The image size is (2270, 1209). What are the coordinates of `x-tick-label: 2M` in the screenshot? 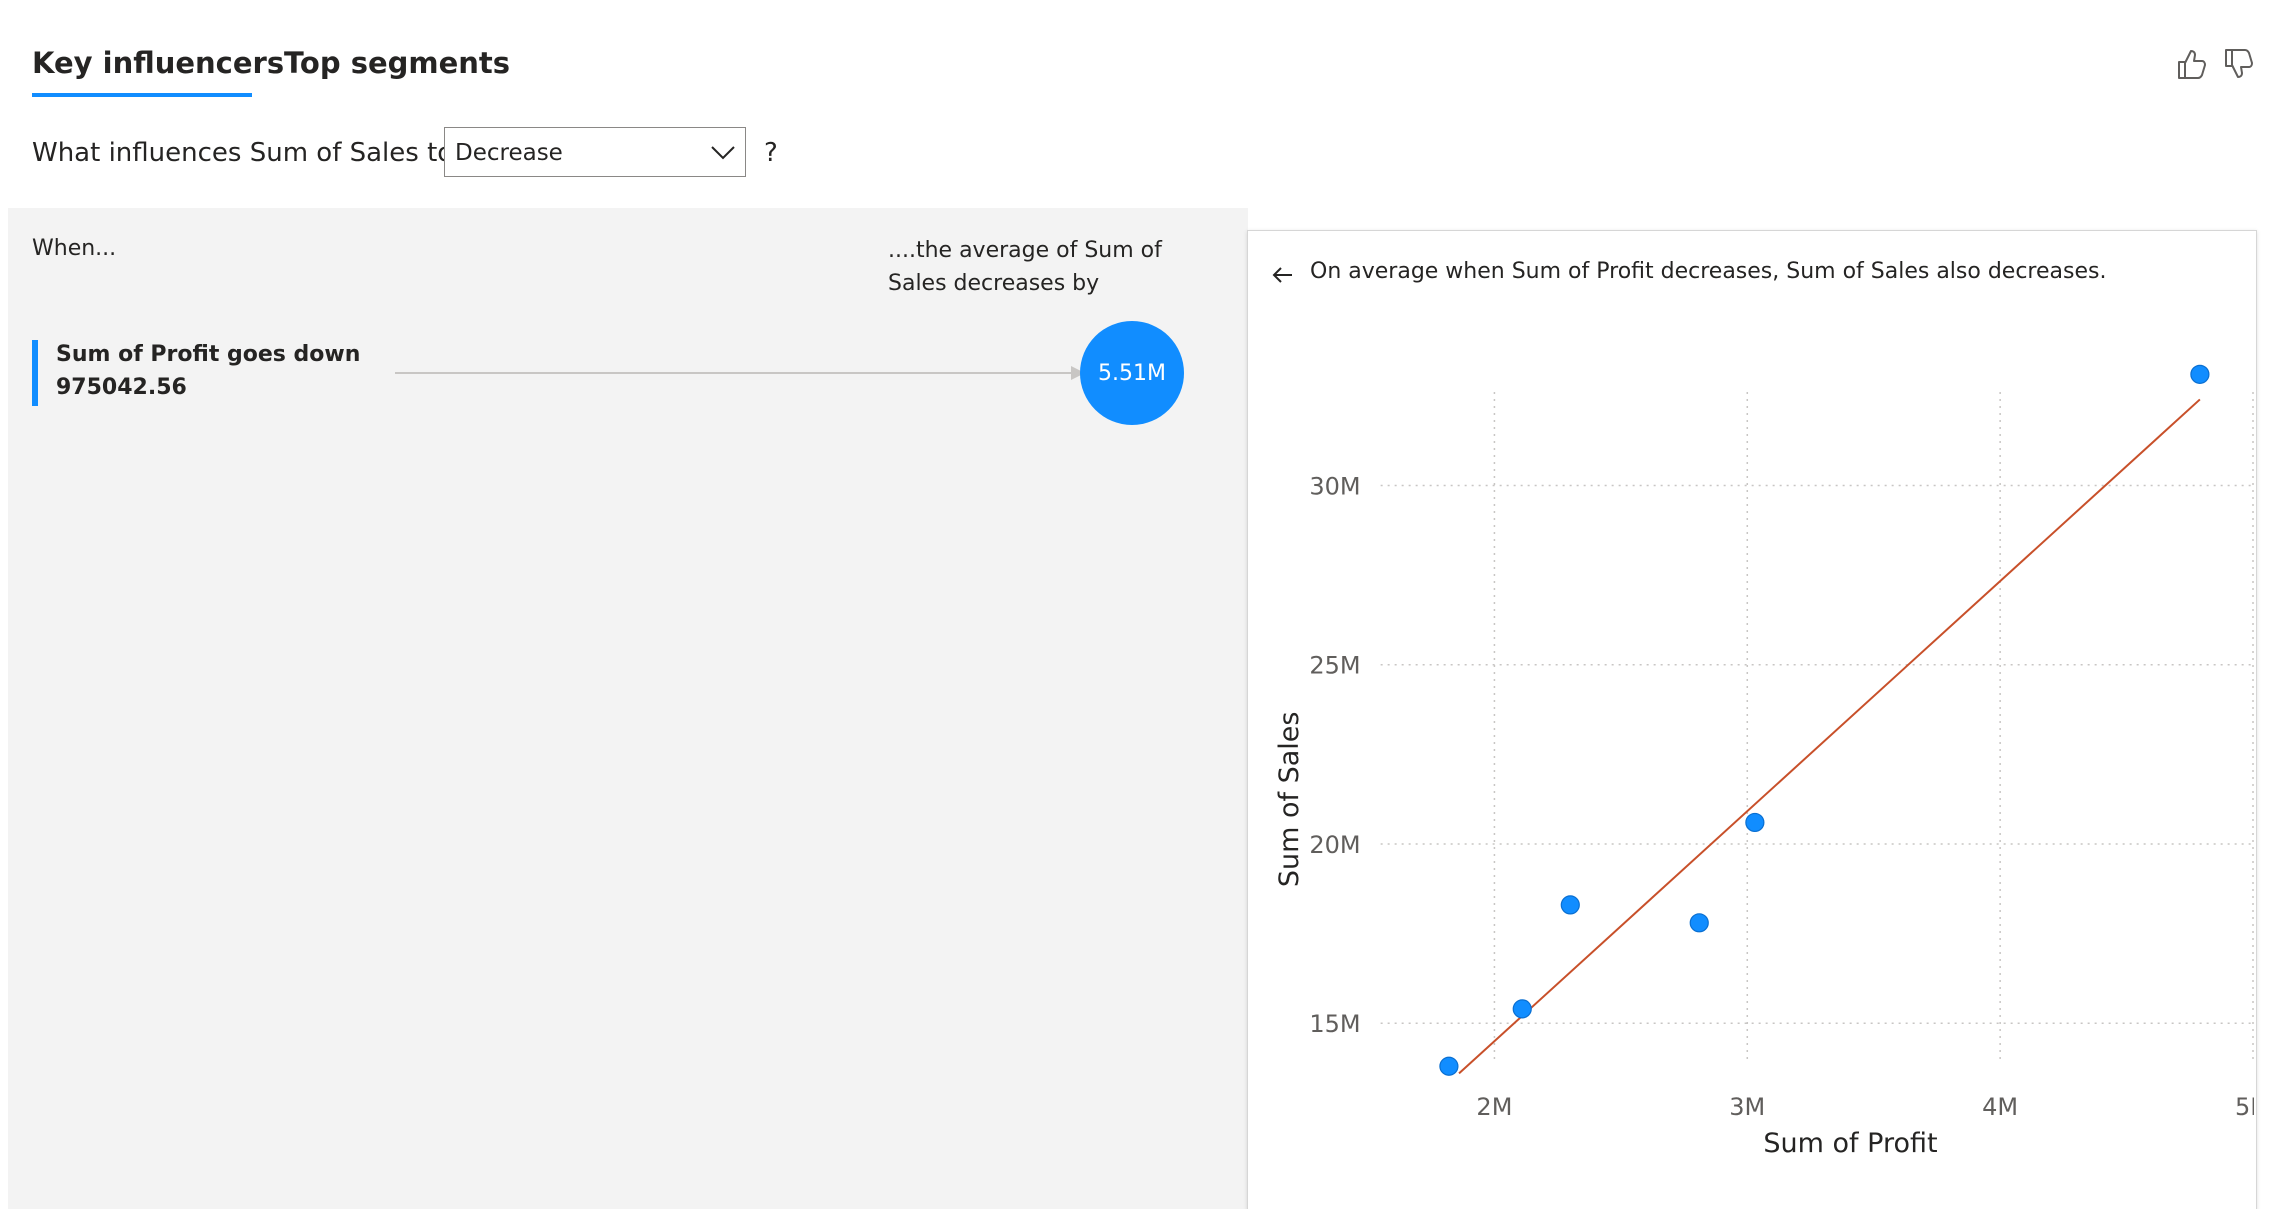 It's located at (1494, 1107).